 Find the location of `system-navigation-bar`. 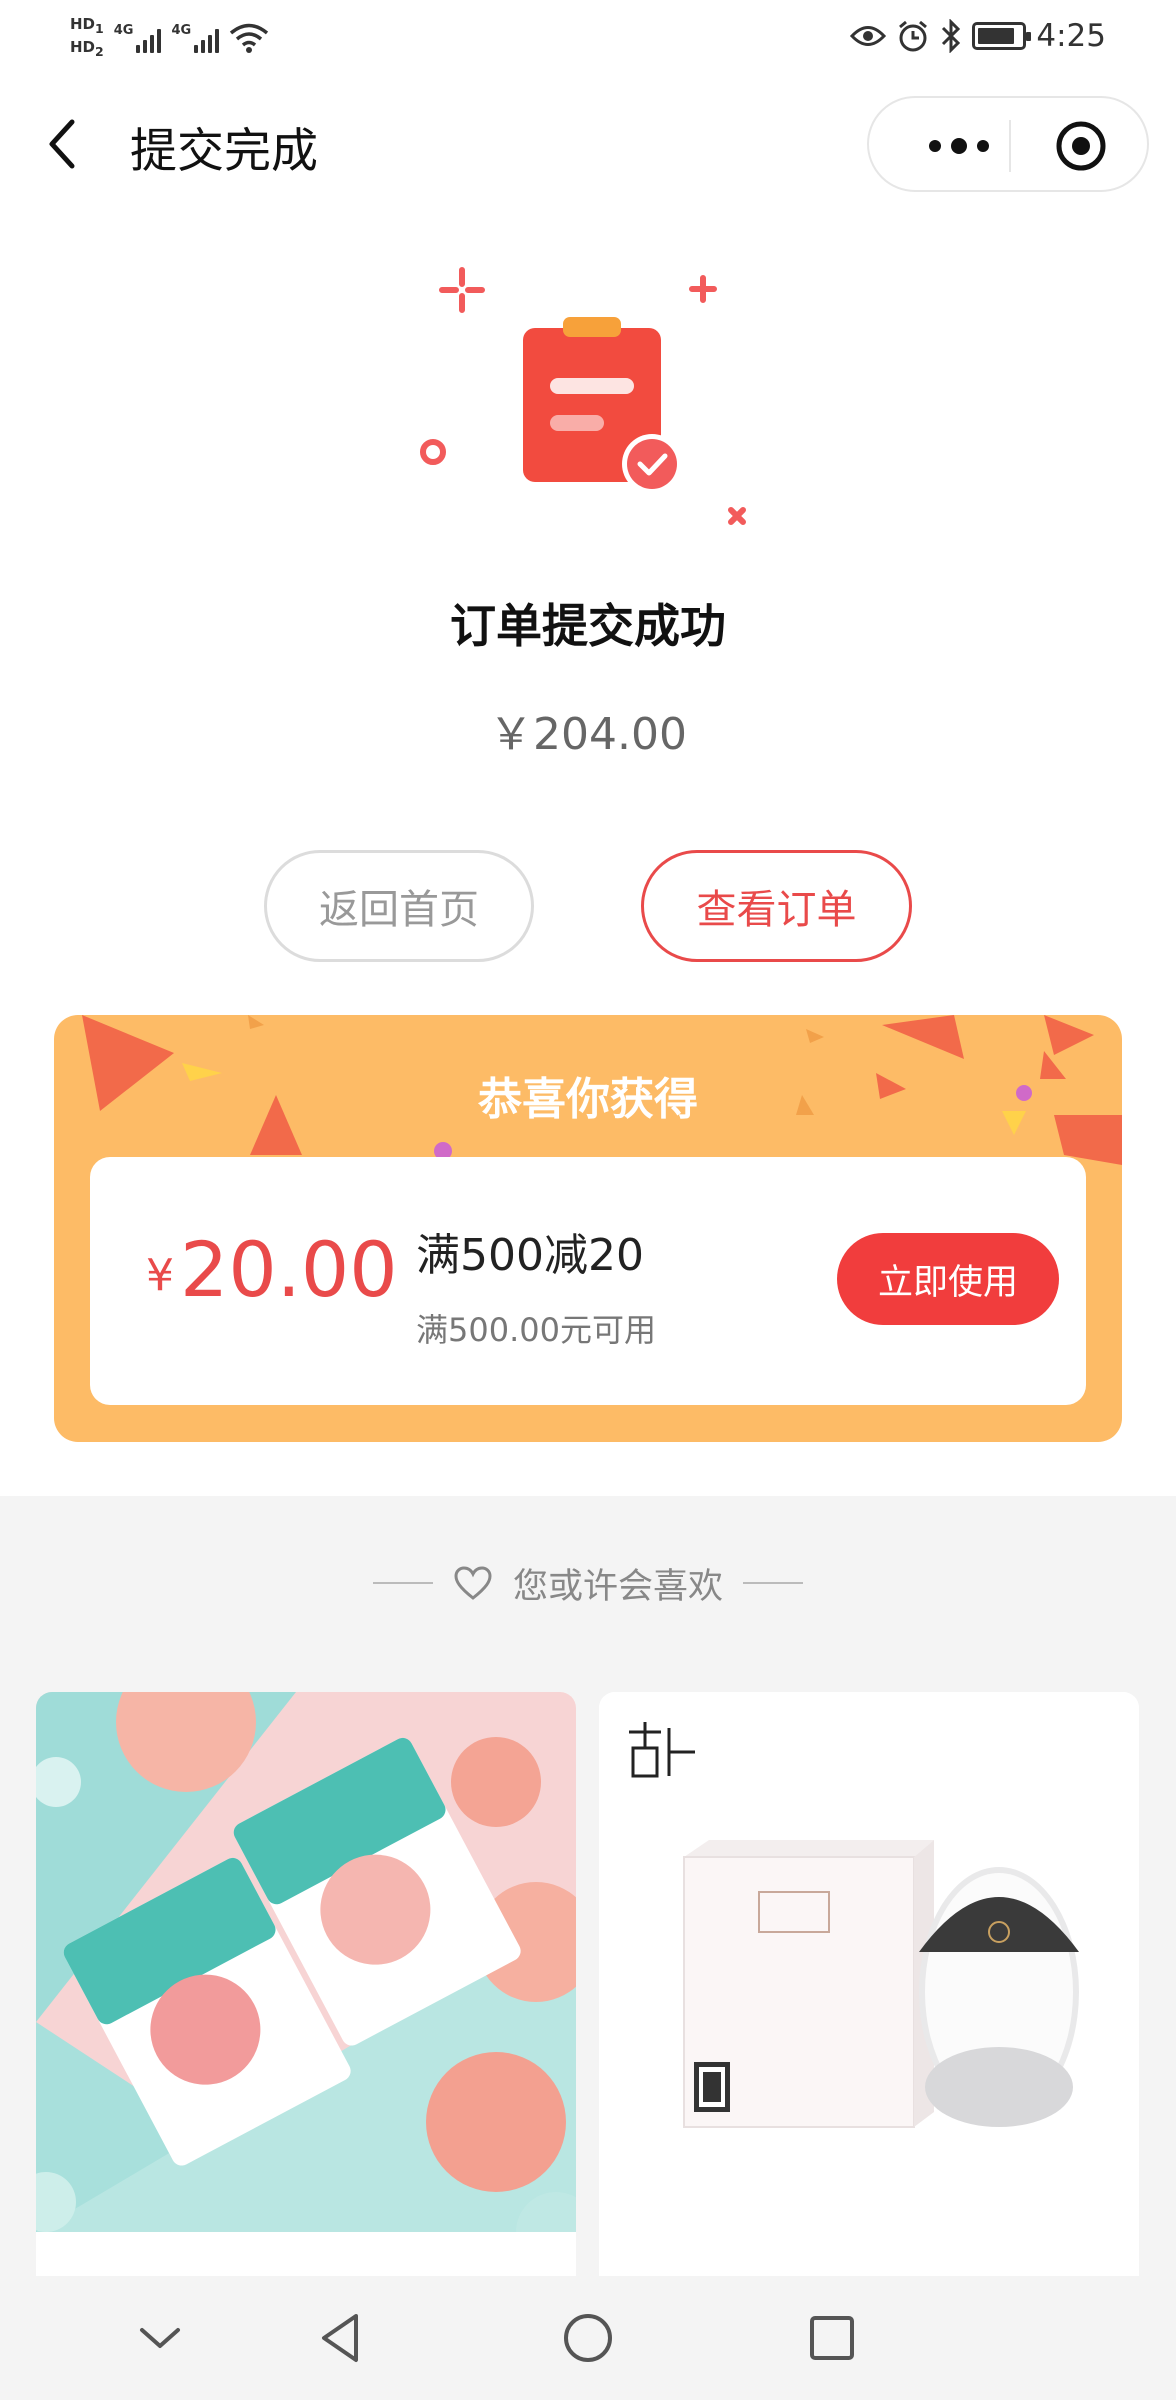

system-navigation-bar is located at coordinates (588, 2338).